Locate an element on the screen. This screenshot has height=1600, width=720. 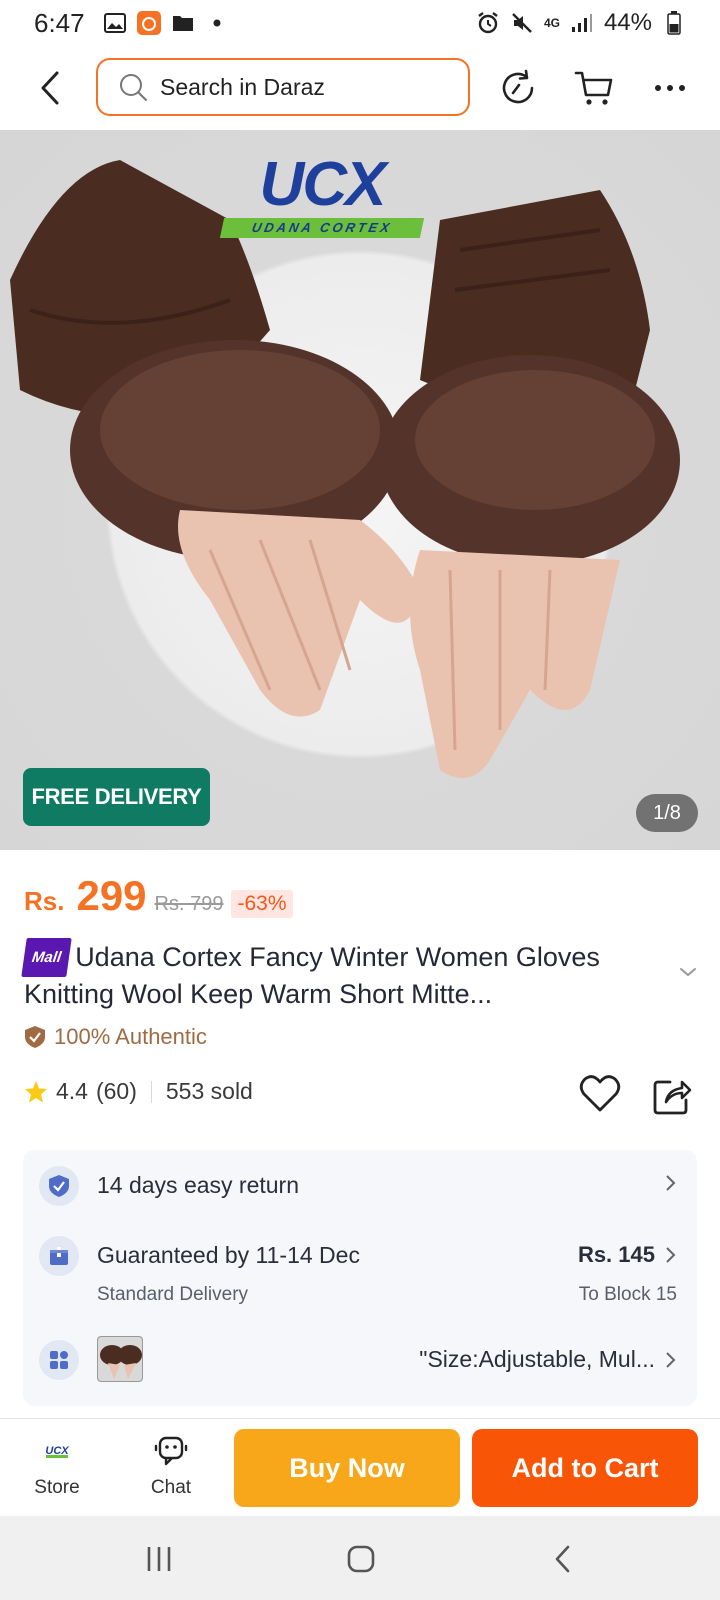
price-currency: Rs. is located at coordinates (44, 901).